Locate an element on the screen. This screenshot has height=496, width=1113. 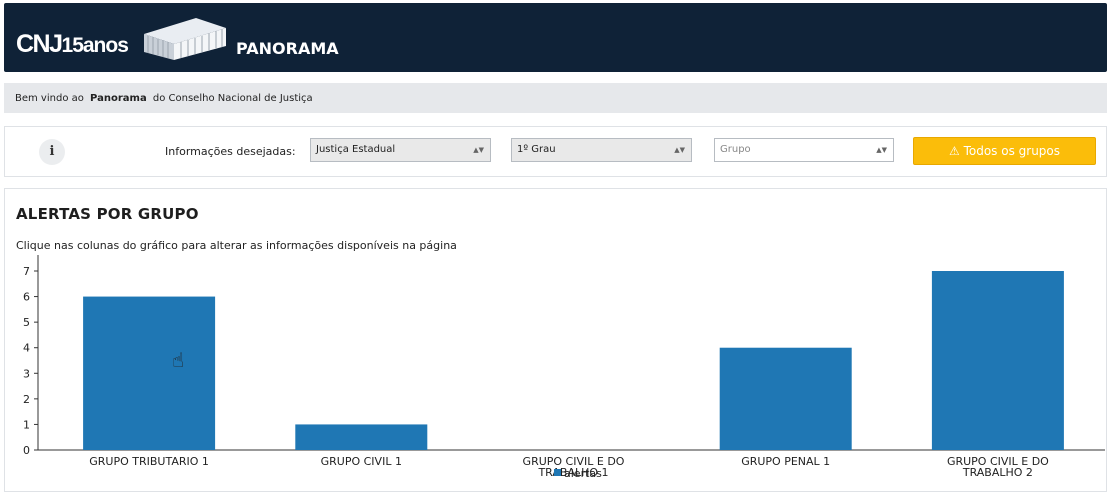
cnj-logo: CNJ15anos is located at coordinates (72, 45).